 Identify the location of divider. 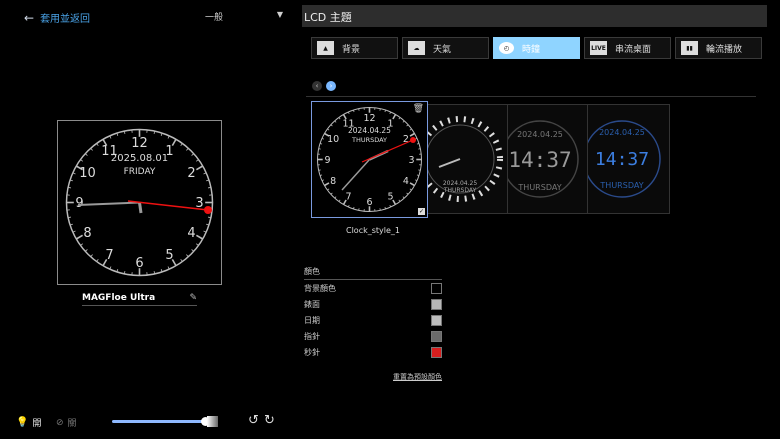
(531, 96).